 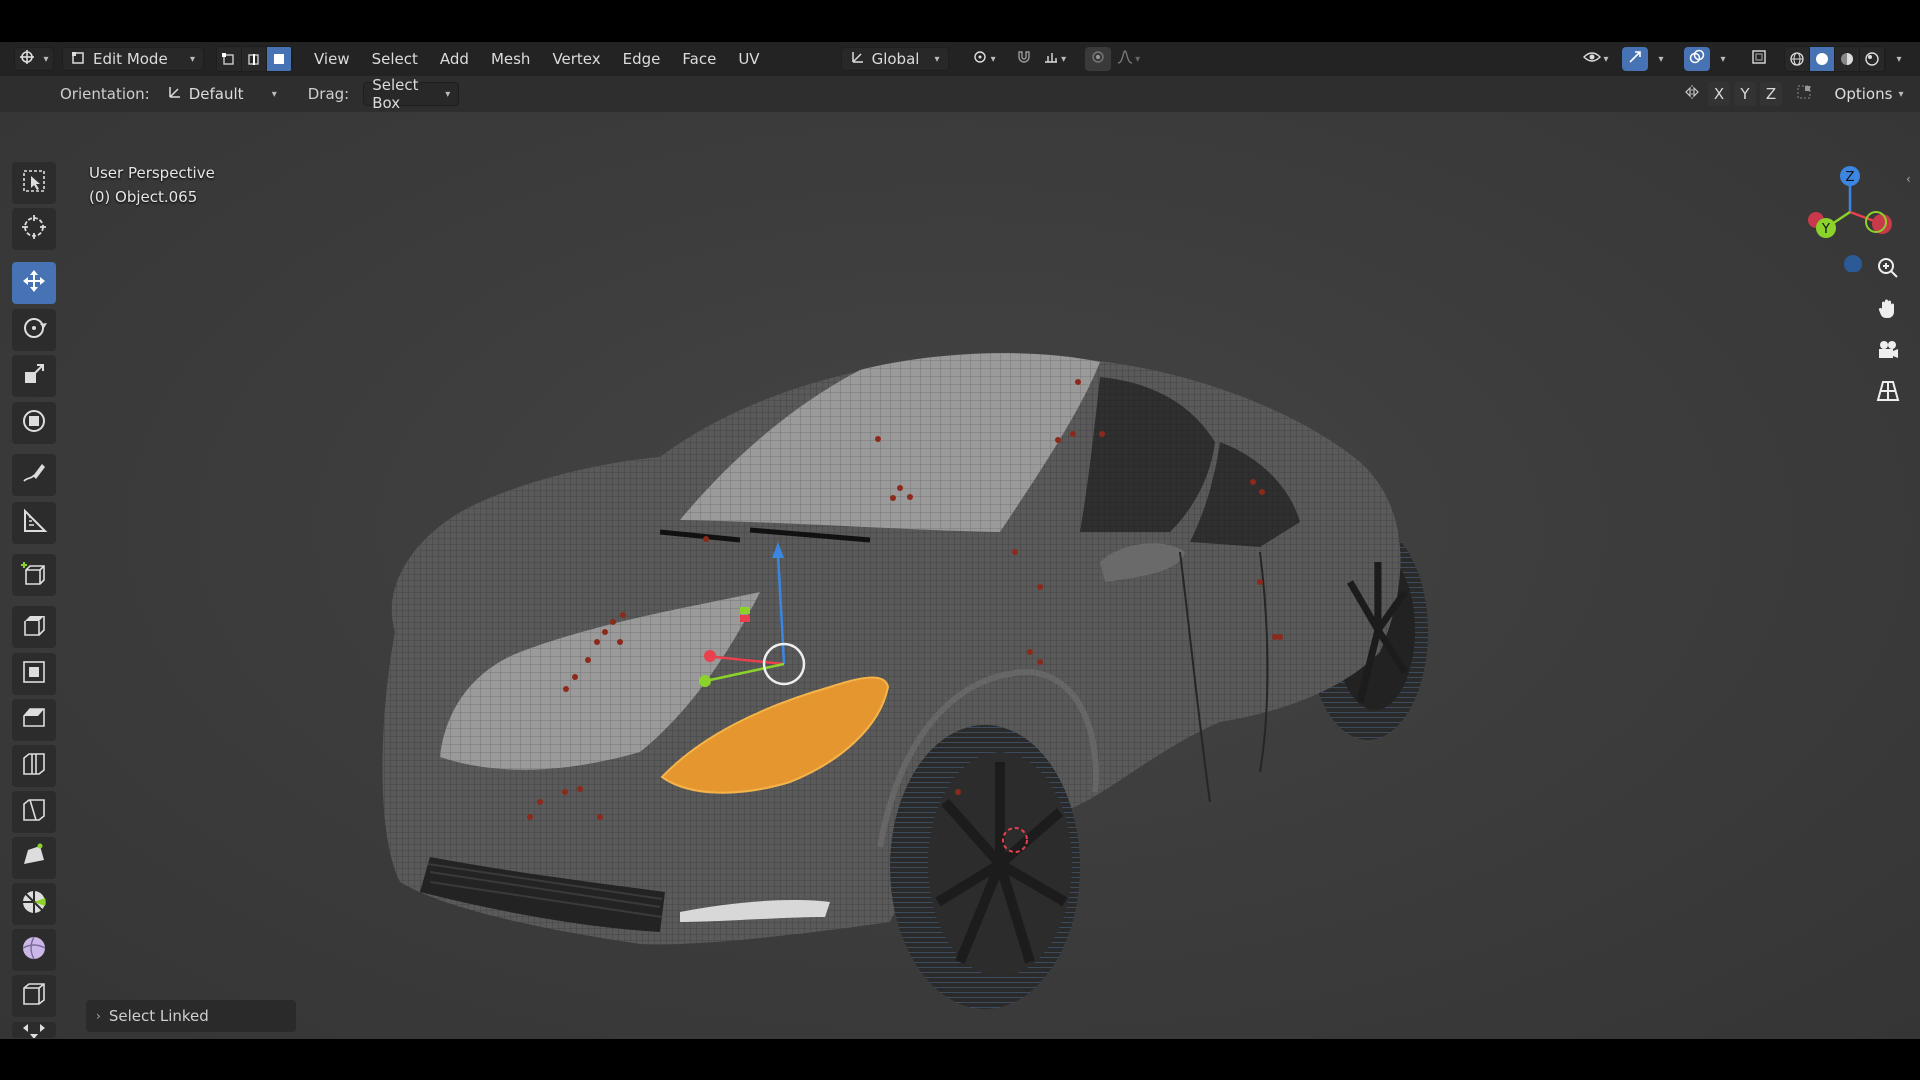 What do you see at coordinates (1024, 59) in the screenshot?
I see `snap-toggle` at bounding box center [1024, 59].